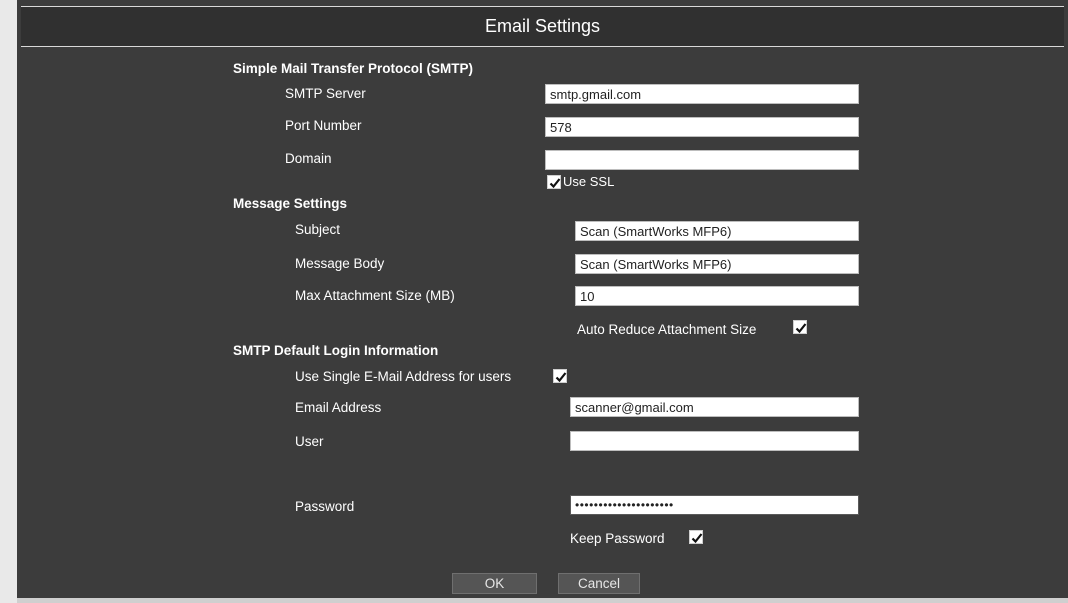  Describe the element at coordinates (617, 538) in the screenshot. I see `keep-password-label: Keep Password` at that location.